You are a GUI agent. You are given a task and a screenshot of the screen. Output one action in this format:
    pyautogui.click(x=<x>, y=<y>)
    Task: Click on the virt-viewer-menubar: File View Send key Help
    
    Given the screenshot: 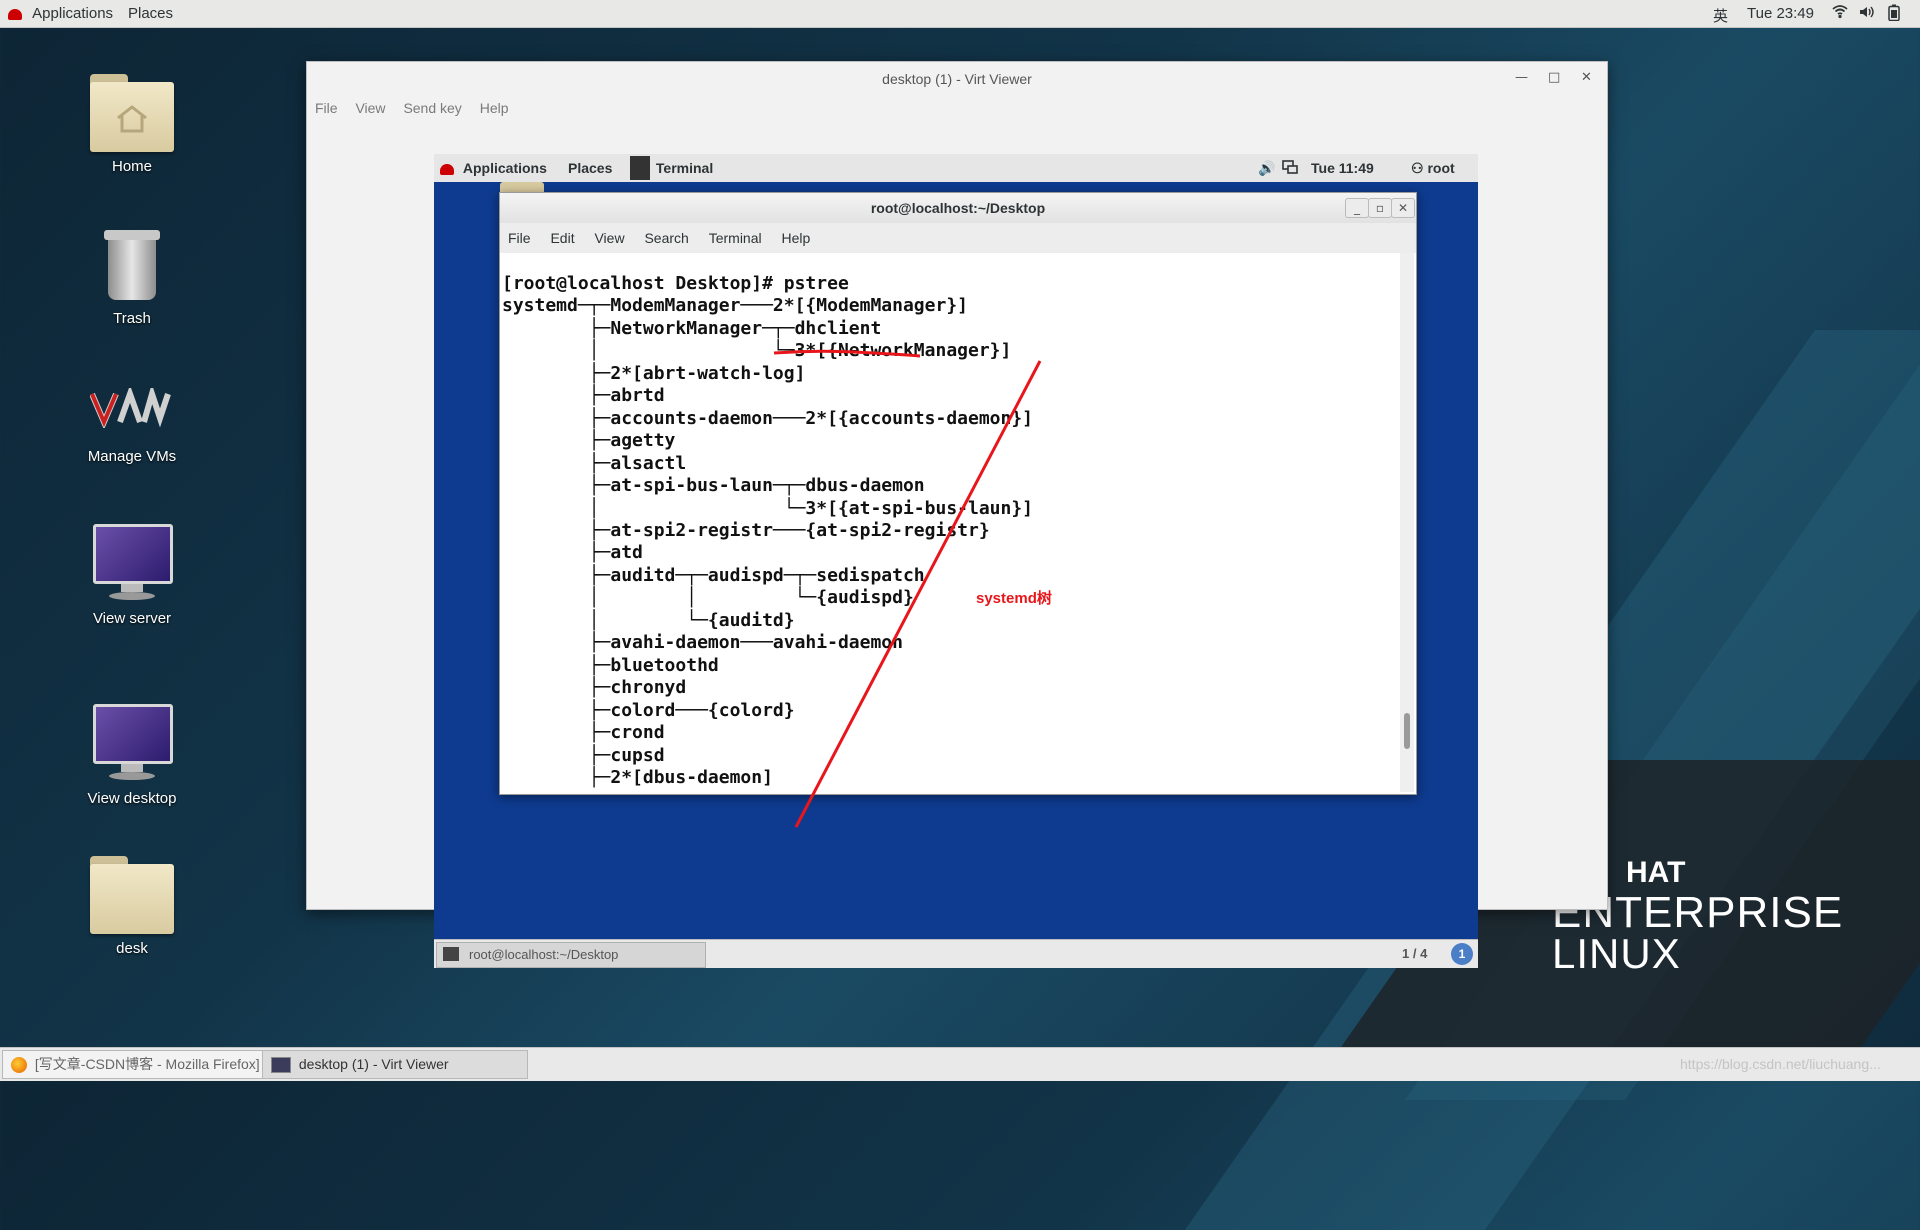 What is the action you would take?
    pyautogui.click(x=411, y=113)
    